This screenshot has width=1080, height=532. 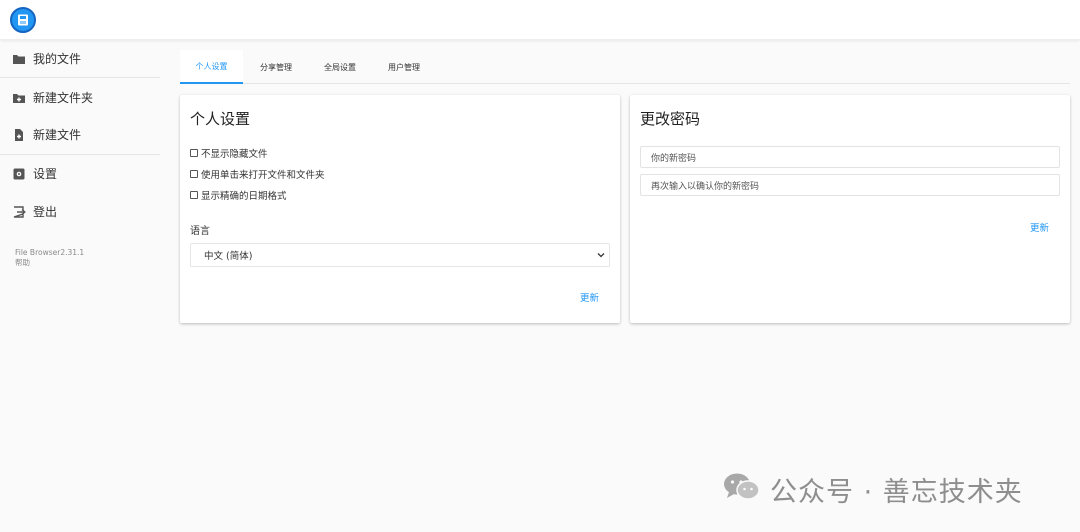 I want to click on checkbox-label: 不显示隐藏文件, so click(x=234, y=154).